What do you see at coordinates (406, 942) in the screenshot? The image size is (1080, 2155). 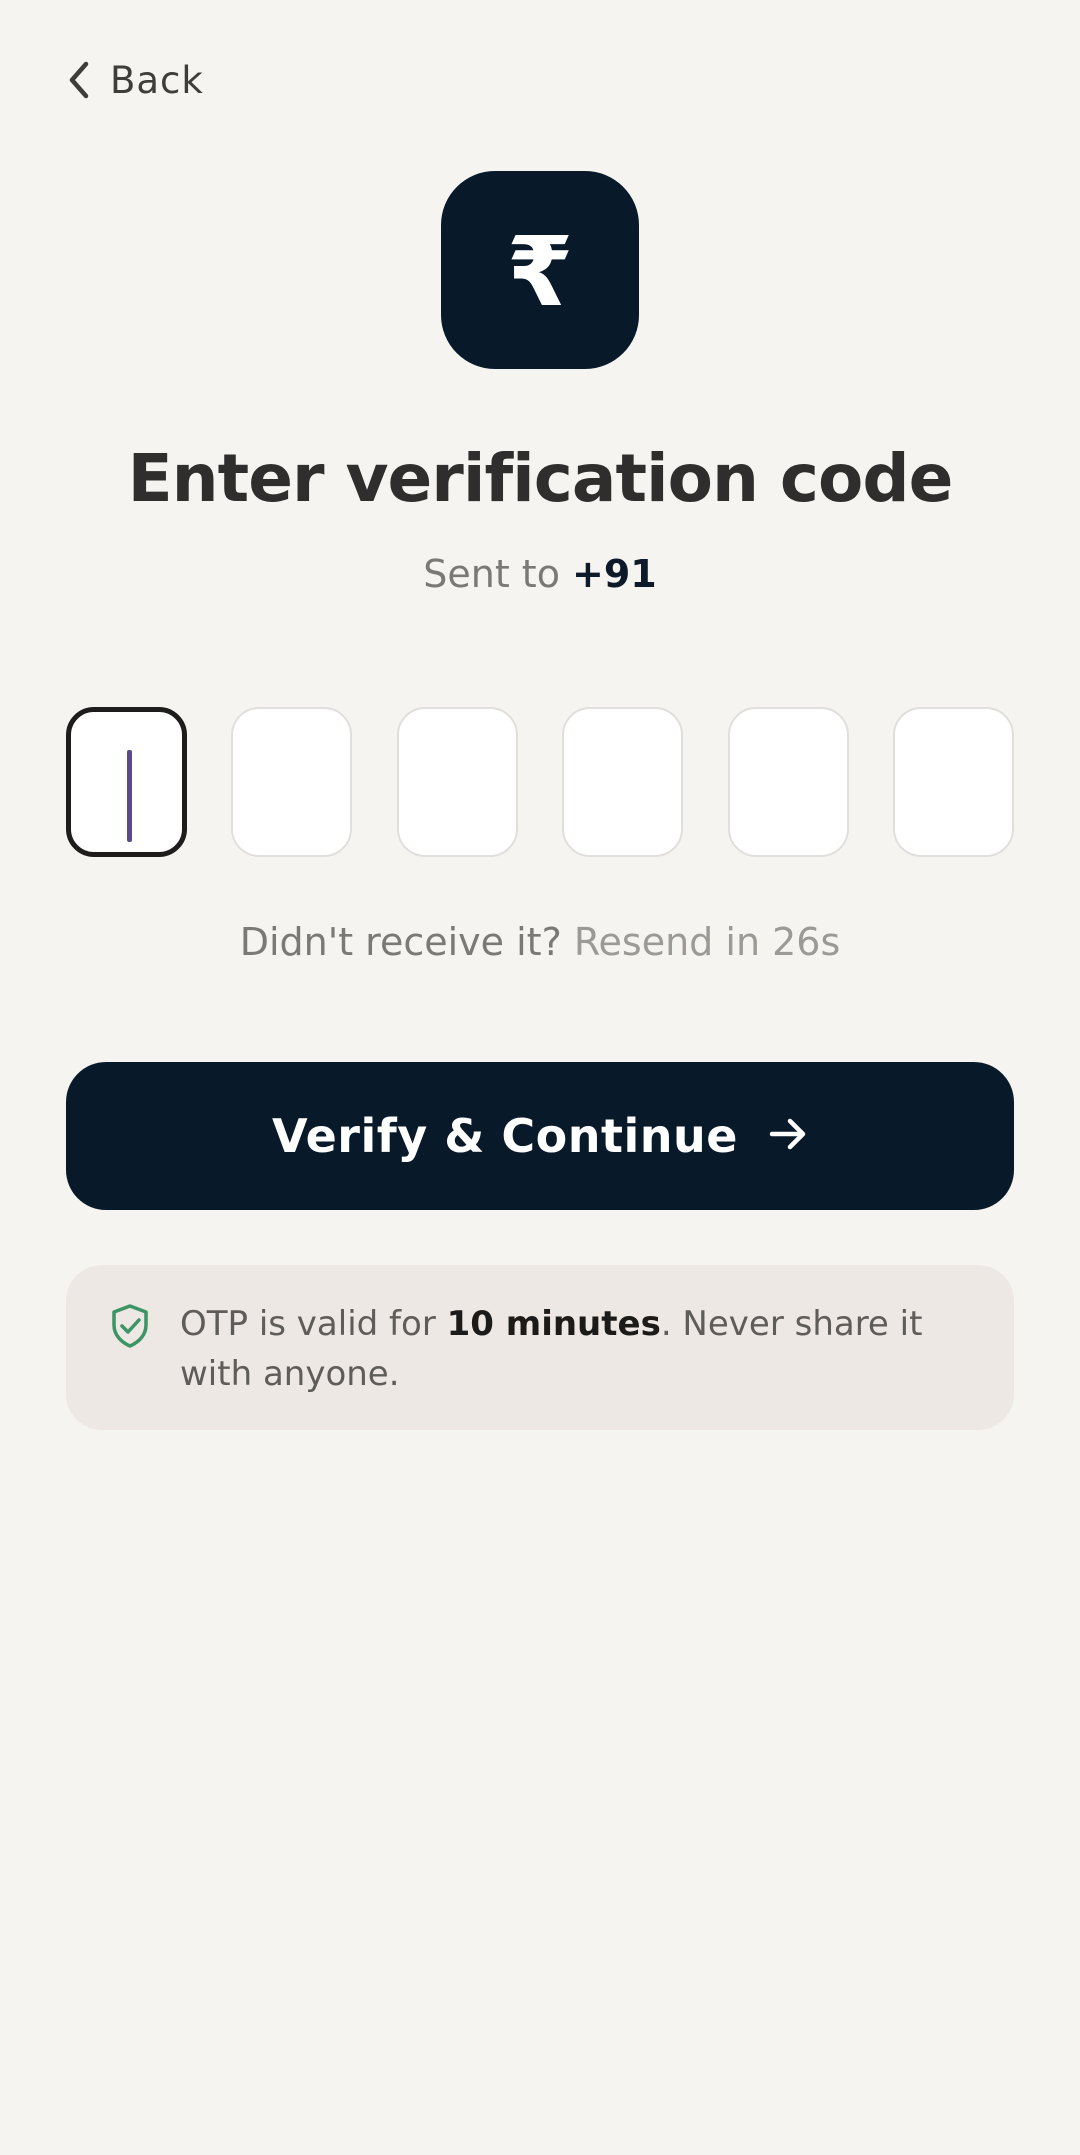 I see `resend-prompt: Didn't receive it?` at bounding box center [406, 942].